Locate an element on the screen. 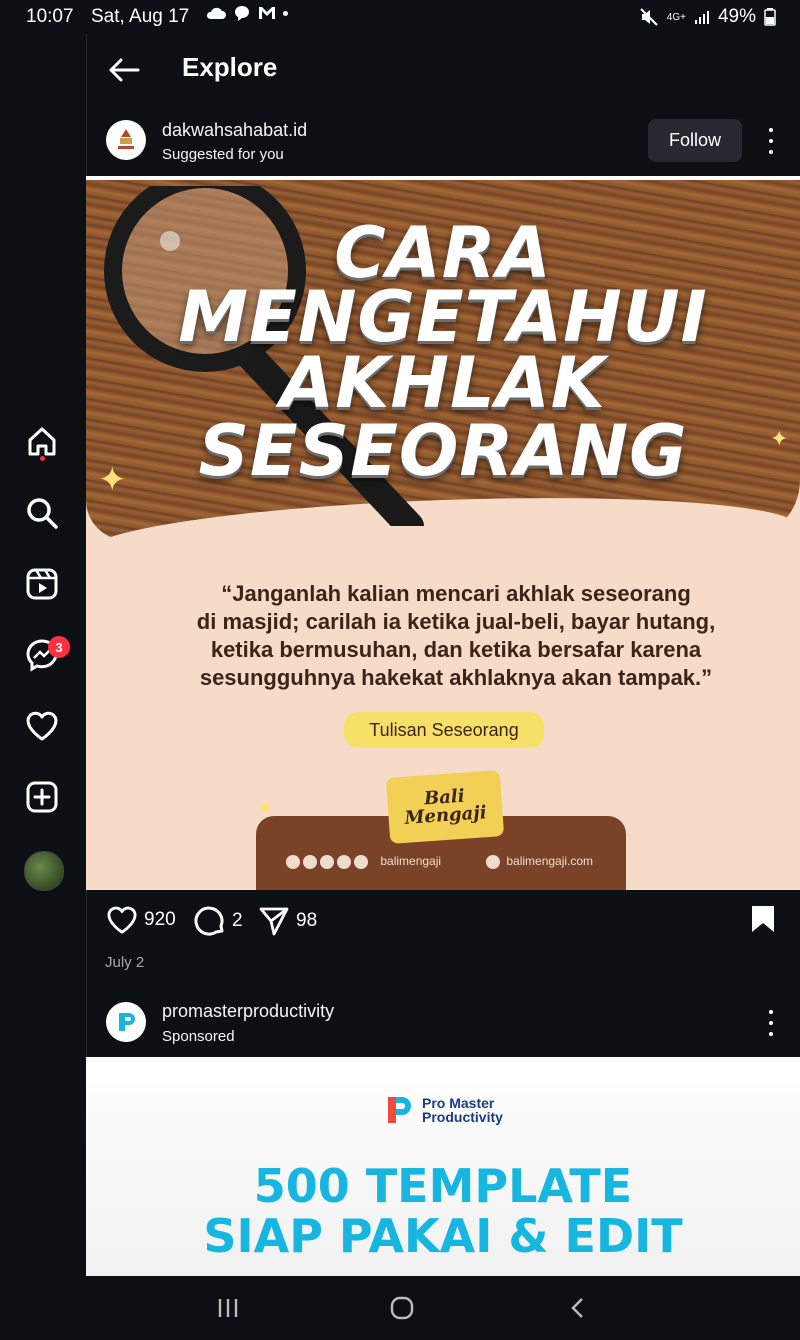  bali-mengaji-logo: Bali Mengaji is located at coordinates (445, 807).